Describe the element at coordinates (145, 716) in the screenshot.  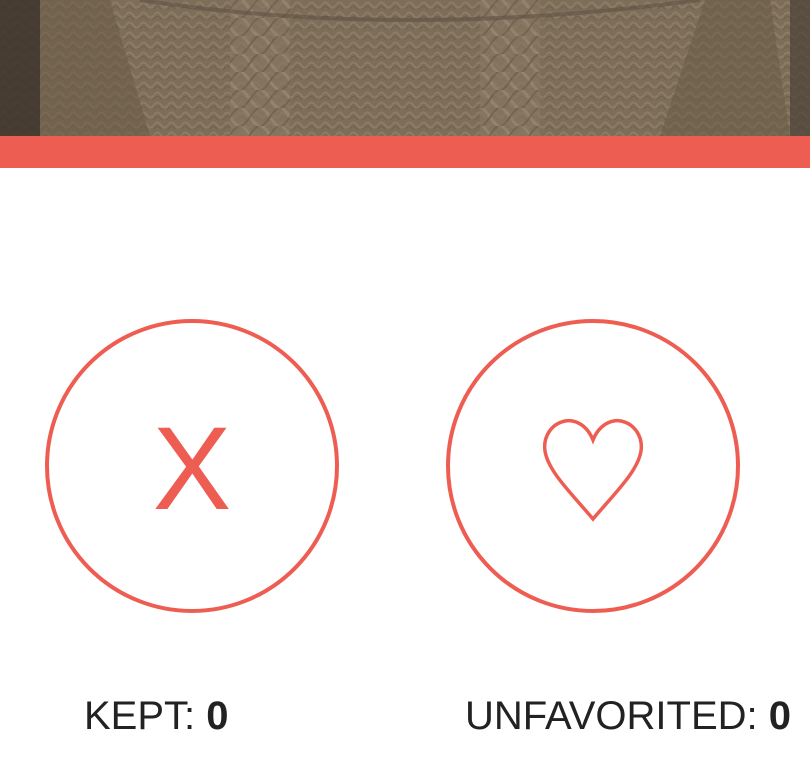
I see `kept-label: KEPT:` at that location.